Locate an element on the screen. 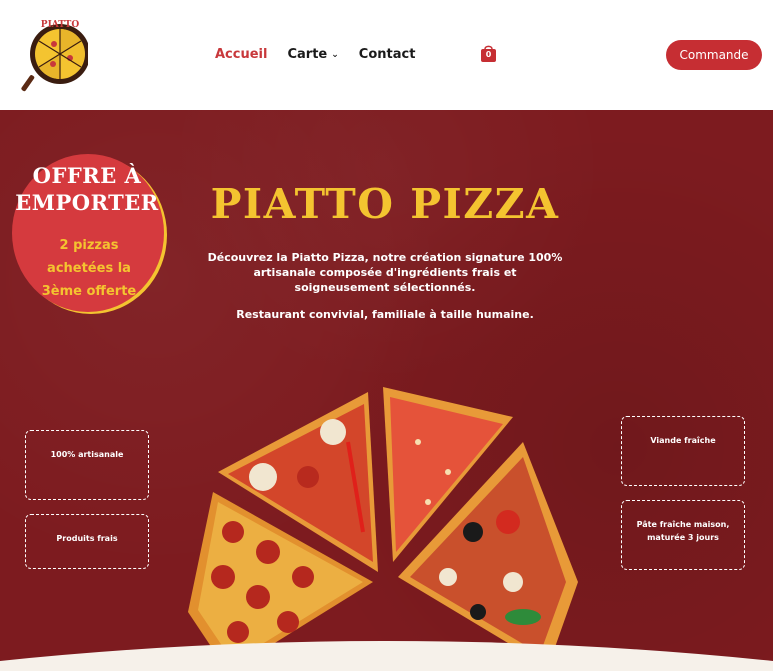  nav-item-label: Accueil is located at coordinates (241, 54).